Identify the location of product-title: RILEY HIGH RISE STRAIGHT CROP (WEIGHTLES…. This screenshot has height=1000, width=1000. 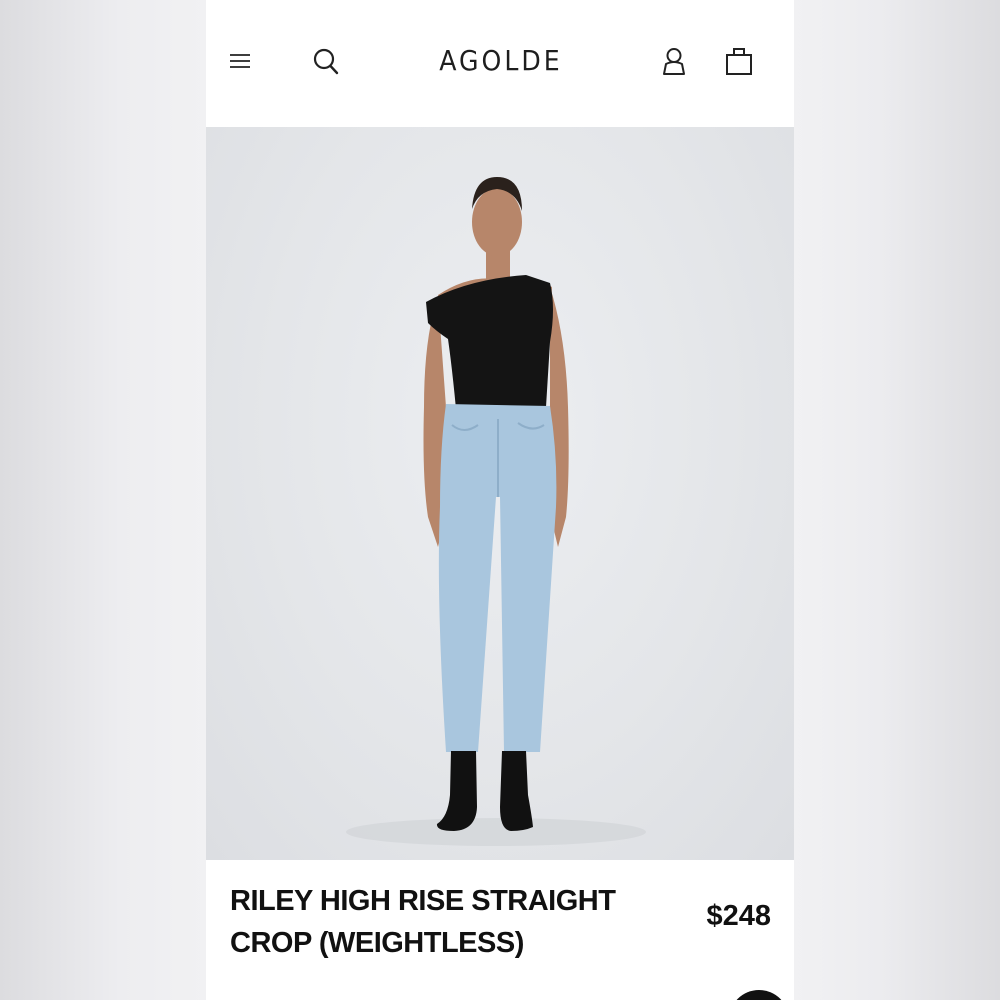
(423, 922).